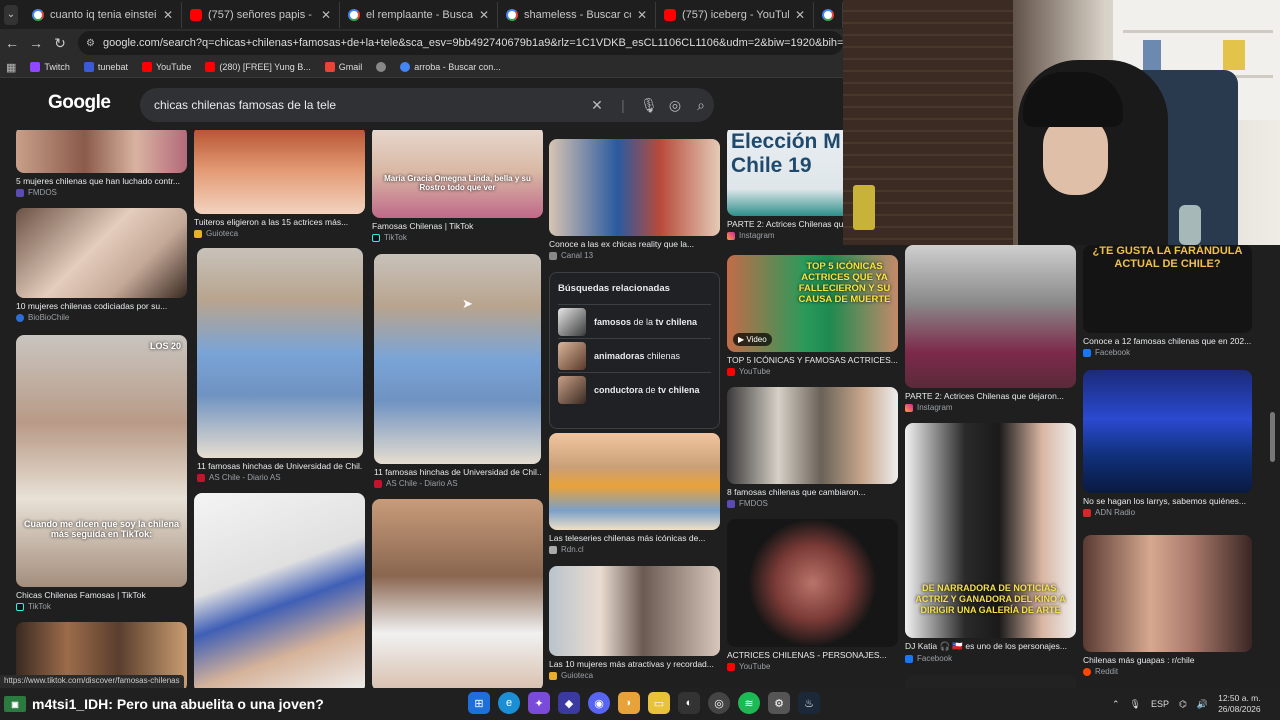 This screenshot has width=1280, height=720. I want to click on bookmark-youtube: YouTube, so click(166, 67).